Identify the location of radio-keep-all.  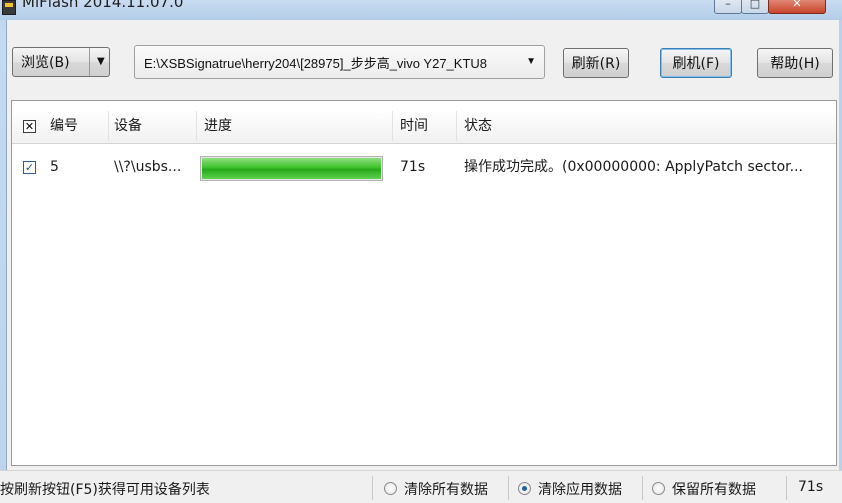
(658, 488).